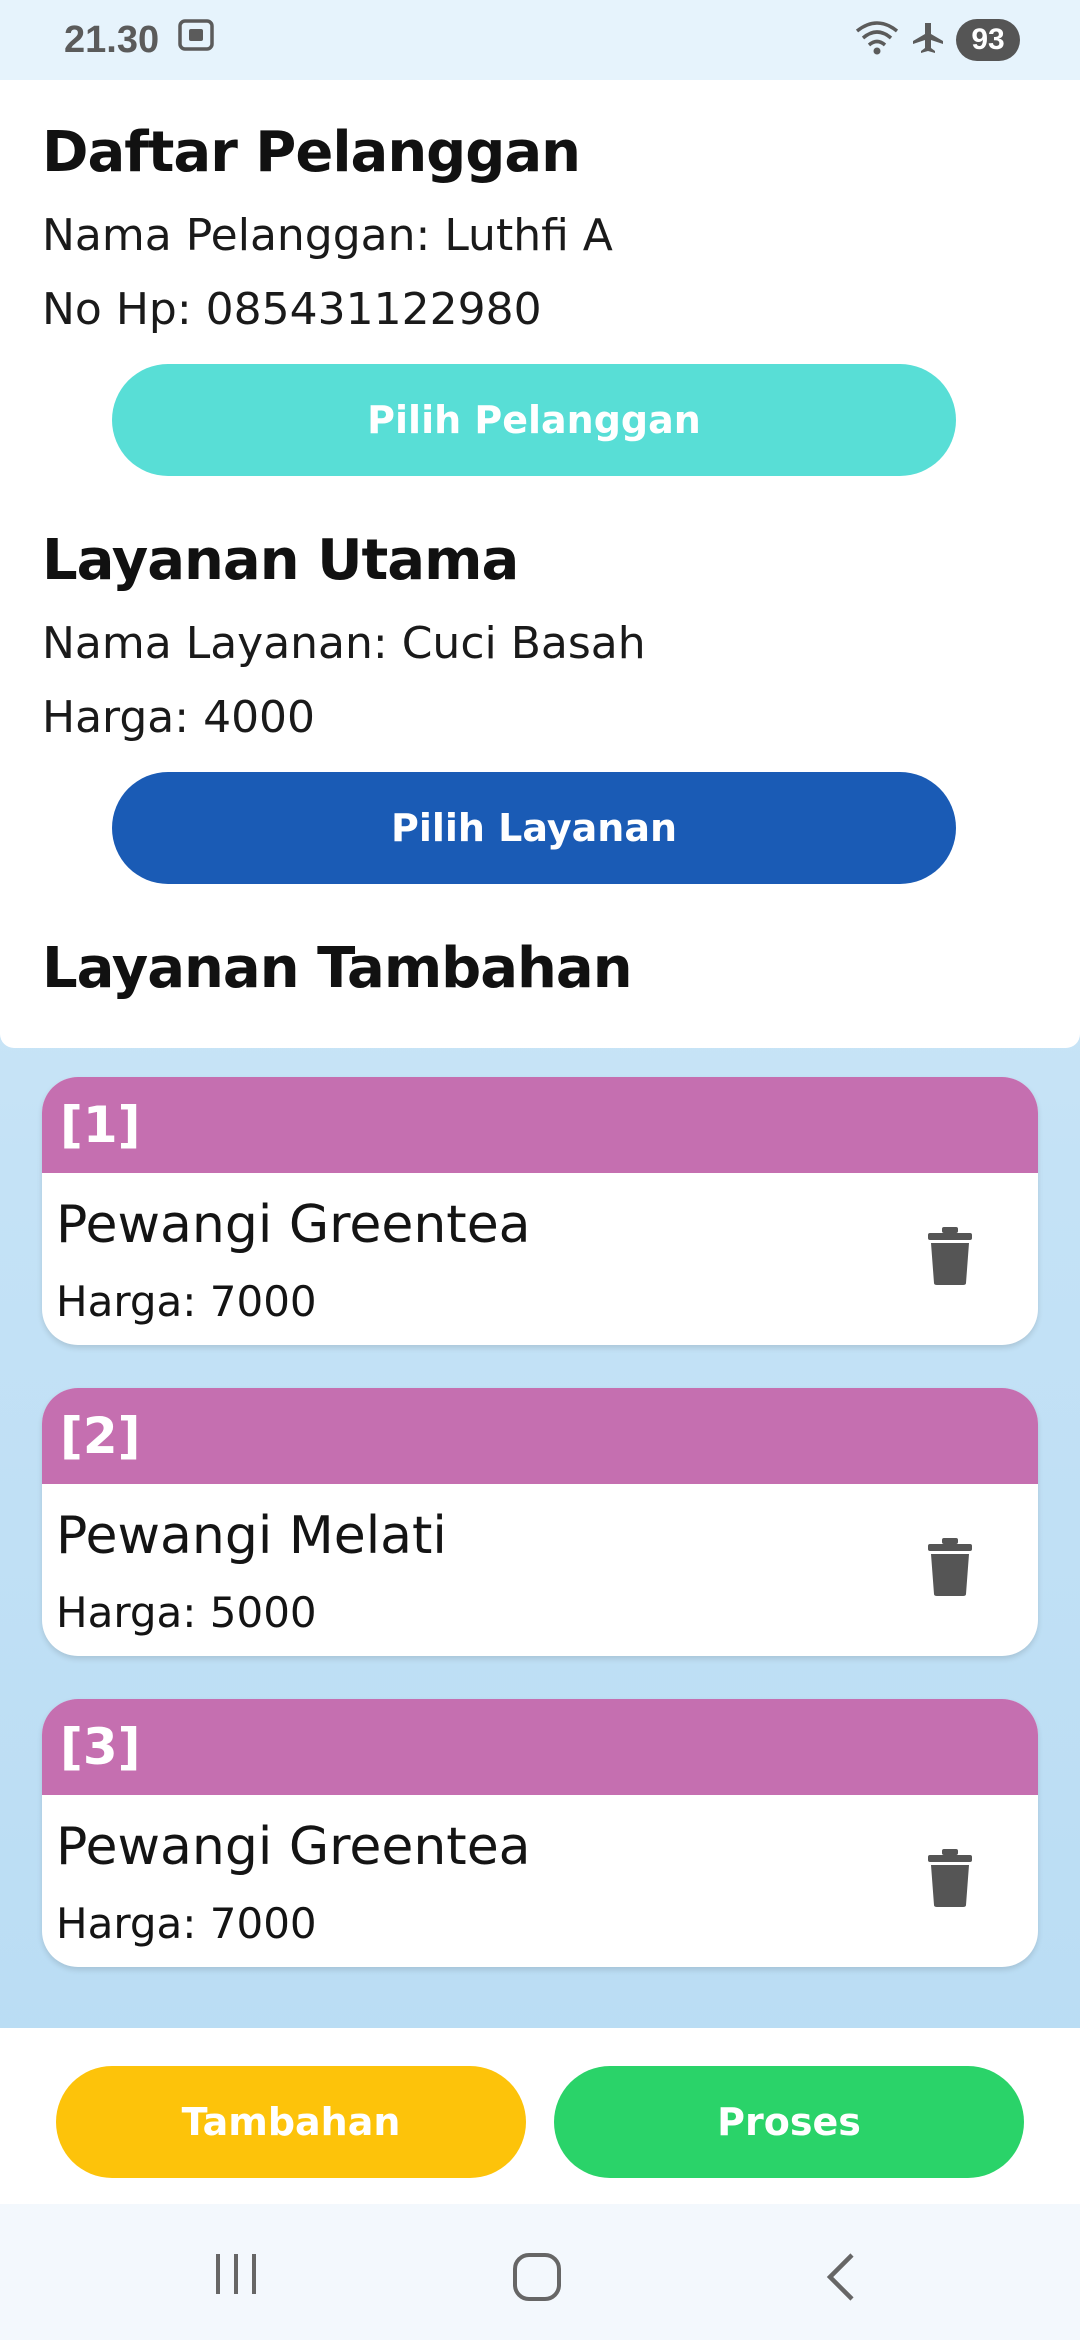 The image size is (1080, 2340). I want to click on select-service-button: Pilih Layanan, so click(534, 828).